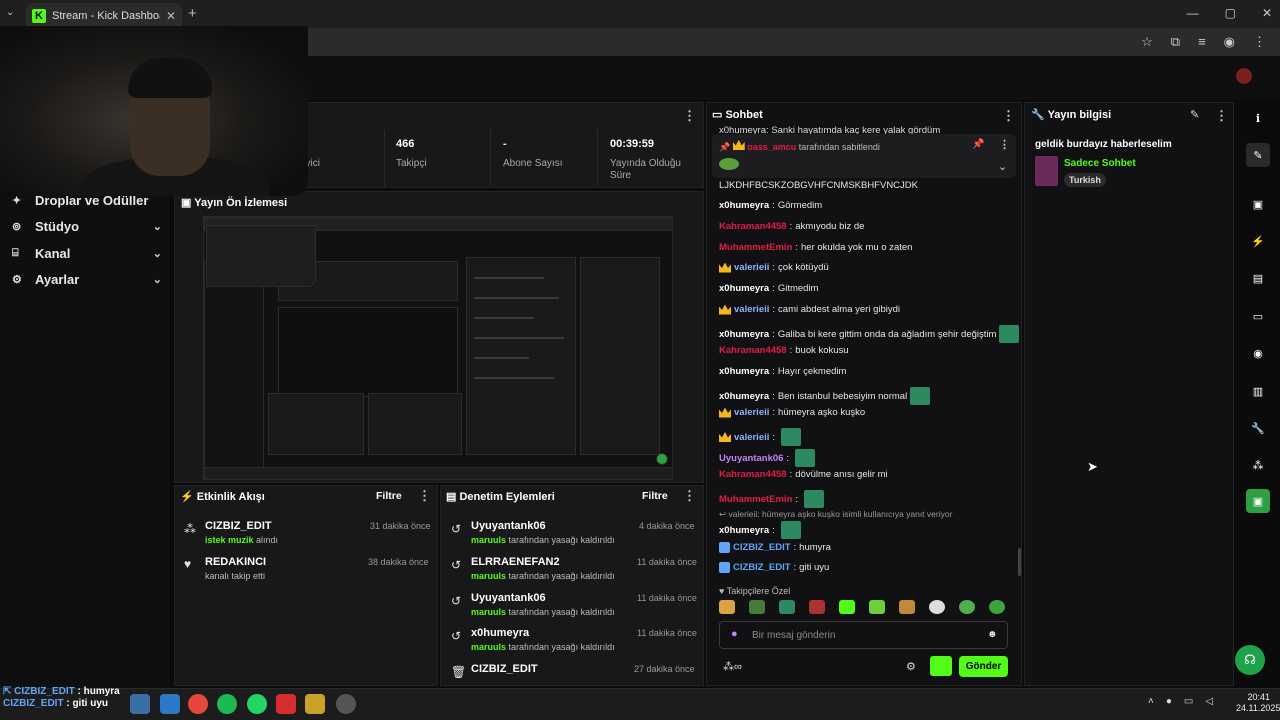 The width and height of the screenshot is (1280, 720). I want to click on volume-icon: ◁, so click(1209, 701).